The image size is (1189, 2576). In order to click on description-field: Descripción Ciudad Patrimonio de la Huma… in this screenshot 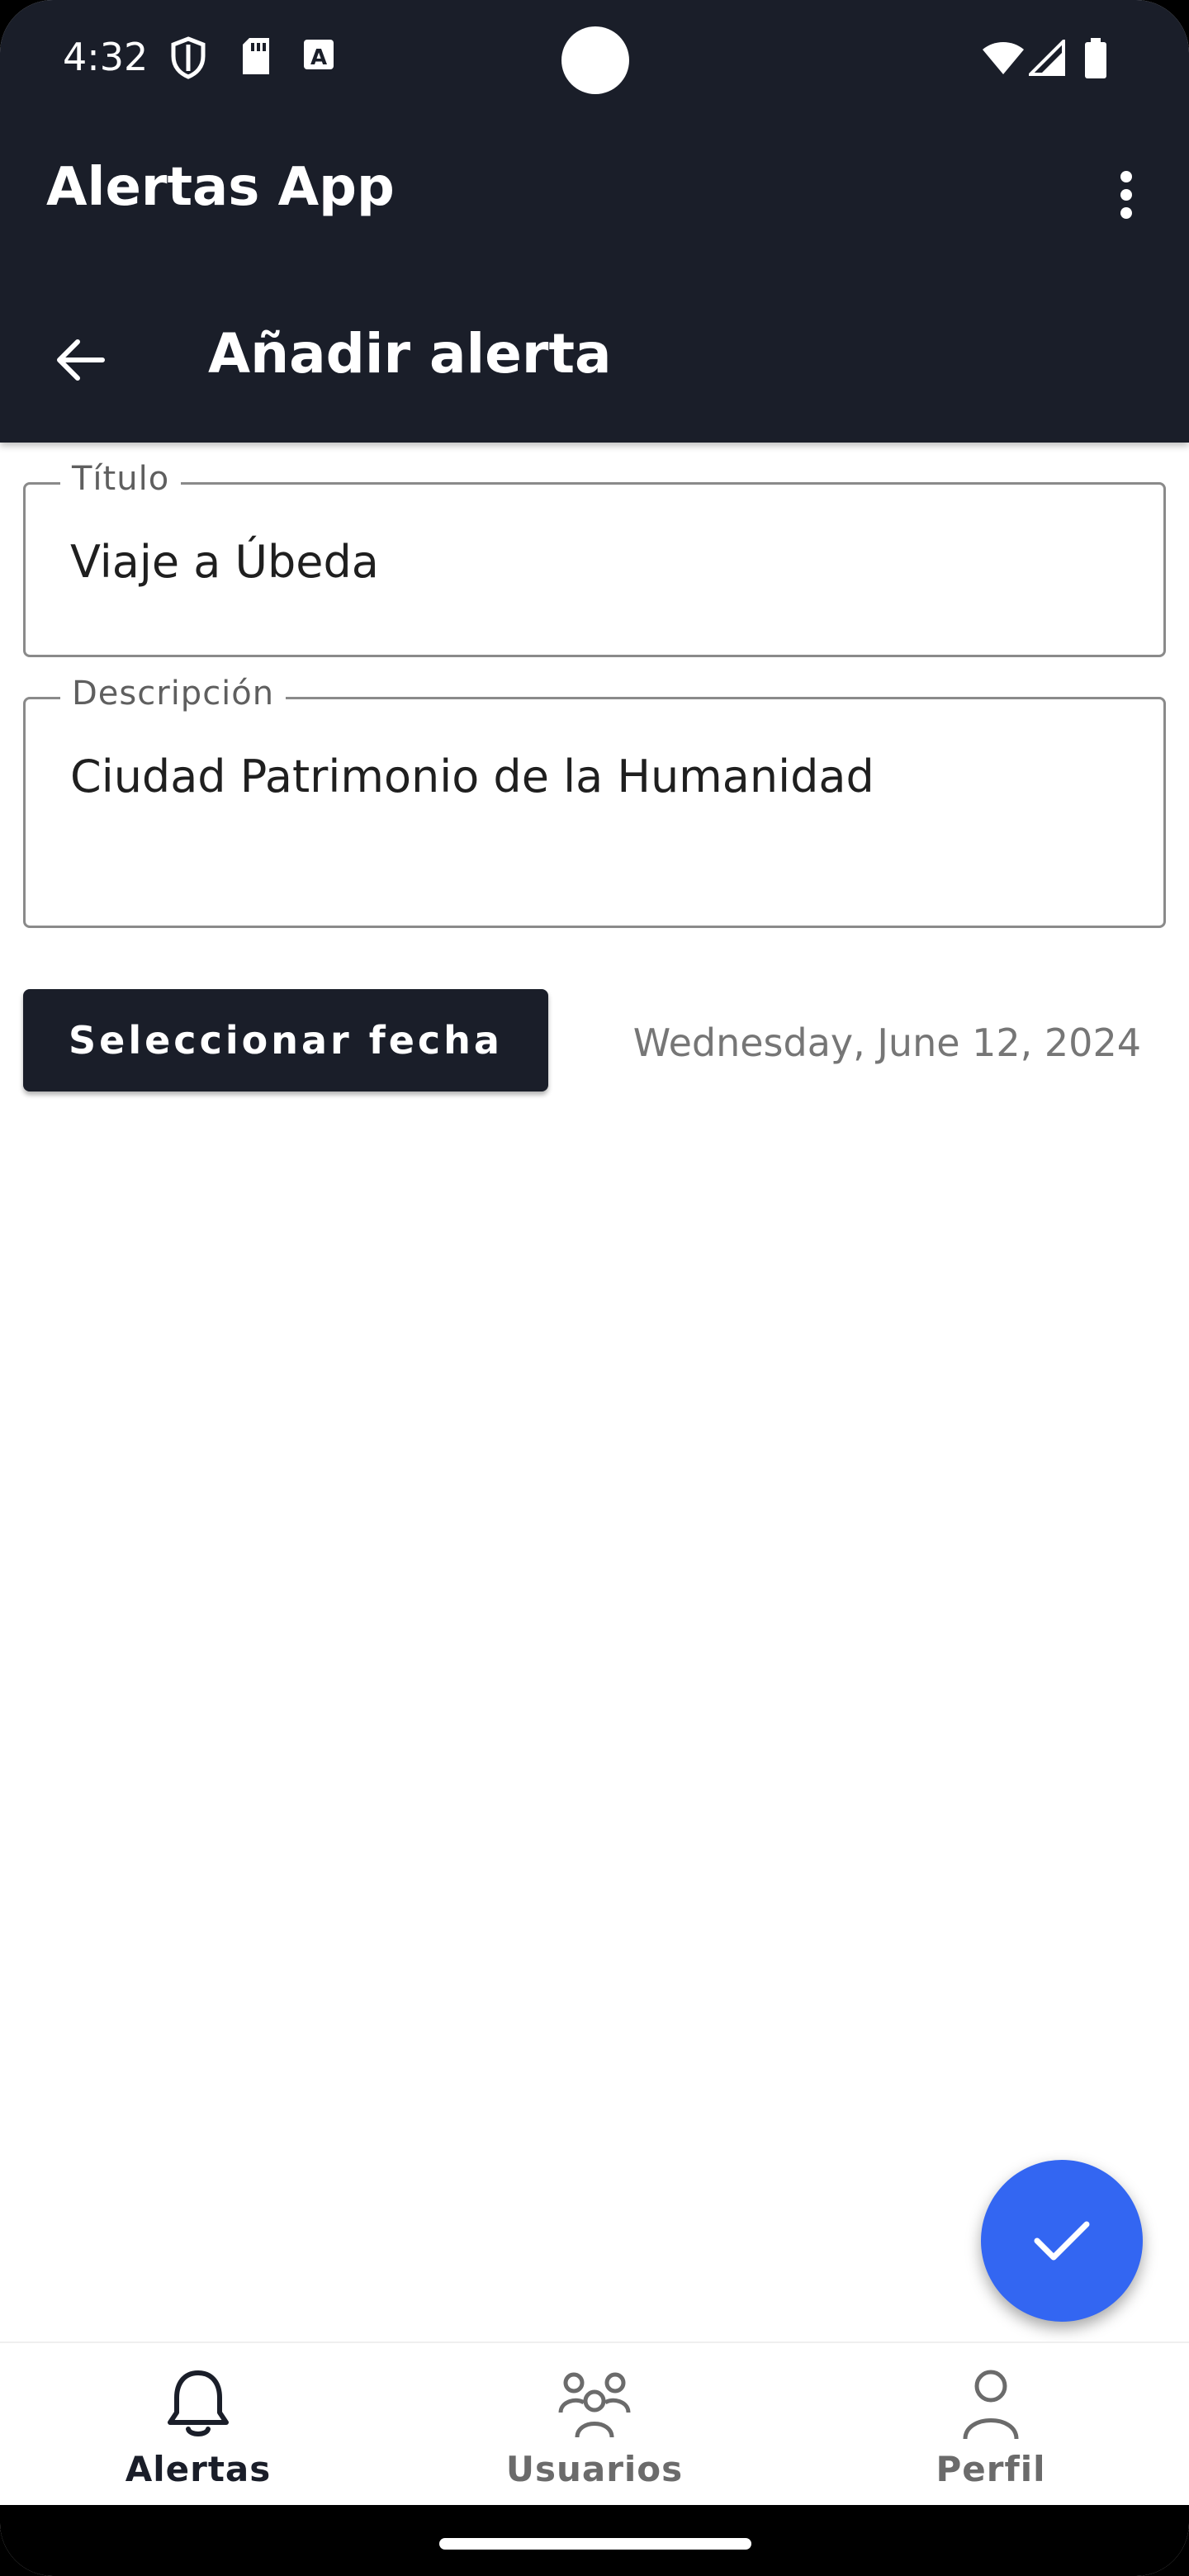, I will do `click(594, 801)`.